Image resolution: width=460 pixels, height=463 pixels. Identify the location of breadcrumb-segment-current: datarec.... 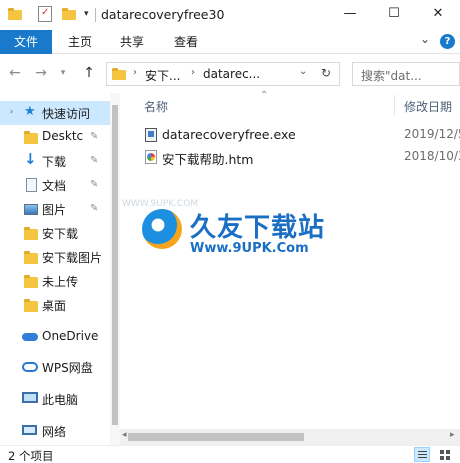
(231, 74).